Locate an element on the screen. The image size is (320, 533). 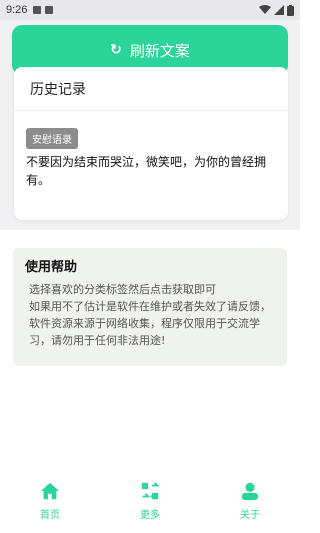
more-icon is located at coordinates (150, 491).